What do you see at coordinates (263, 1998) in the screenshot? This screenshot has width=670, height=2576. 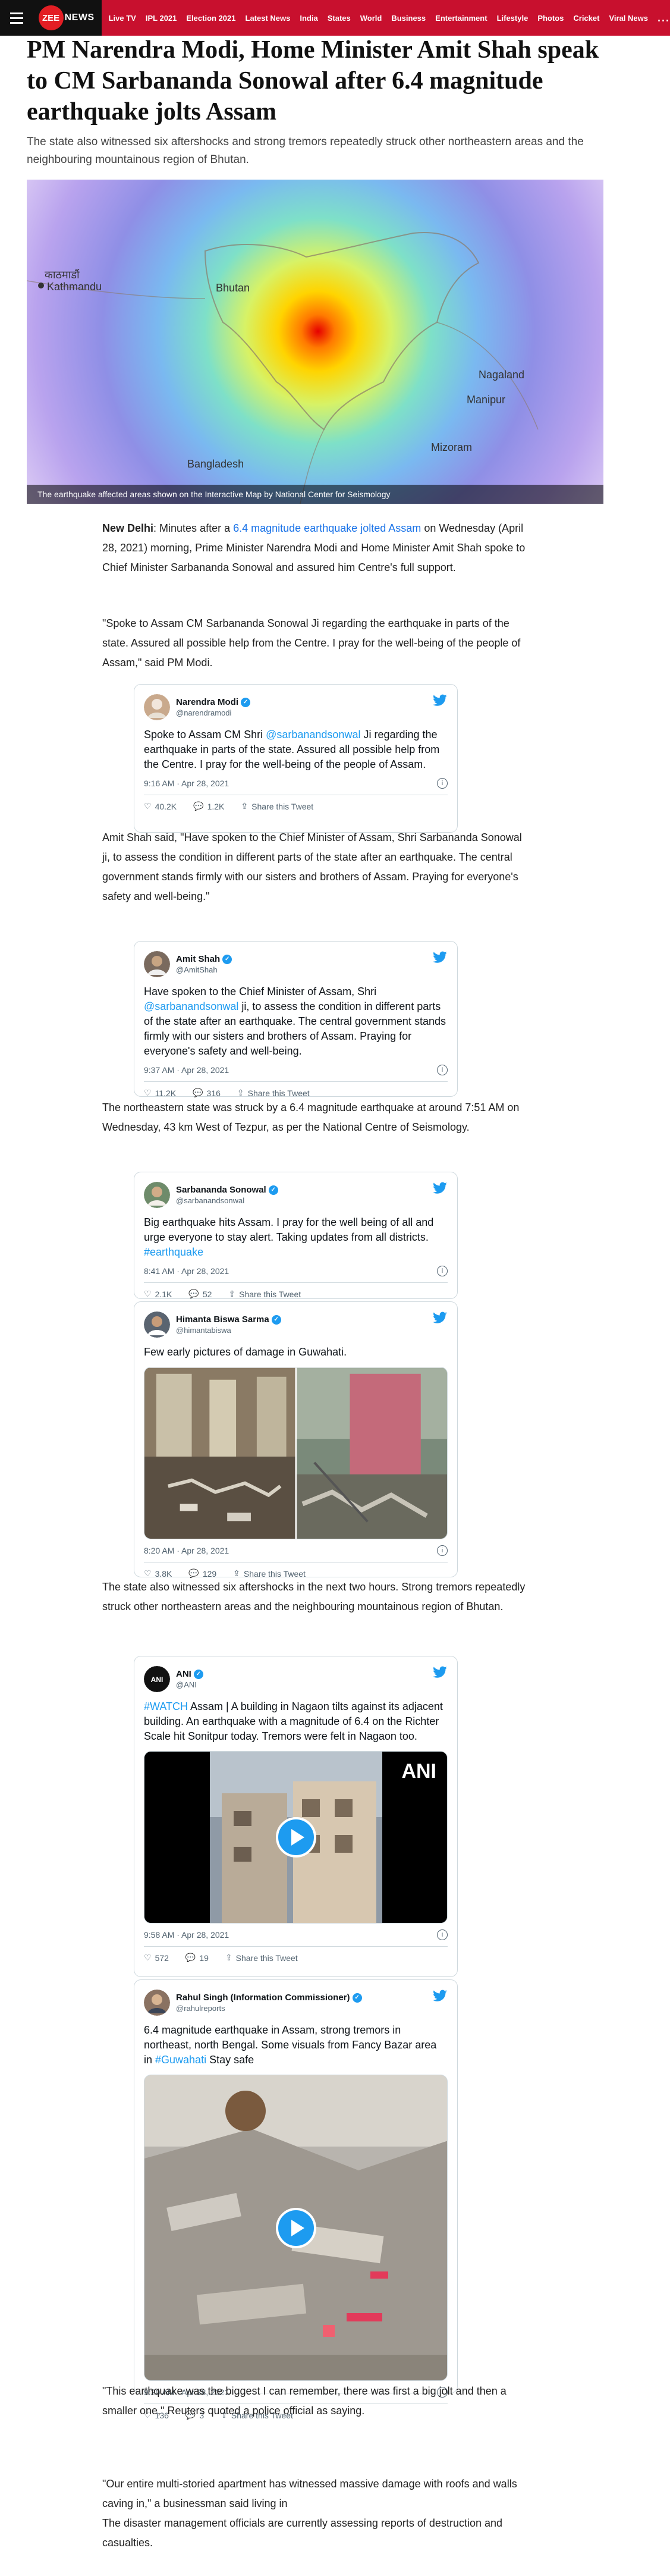 I see `tweet-author-name: Rahul Singh (Information Commissioner)` at bounding box center [263, 1998].